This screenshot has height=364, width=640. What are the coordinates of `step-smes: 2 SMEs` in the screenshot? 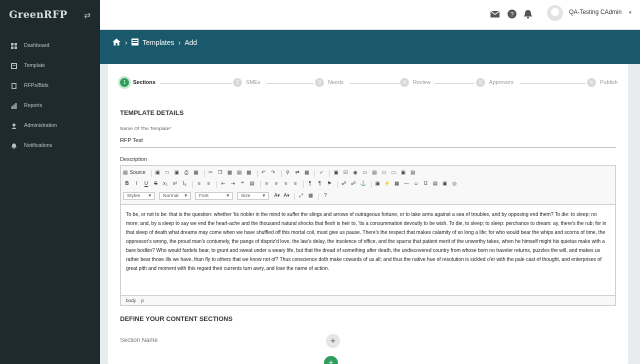 It's located at (246, 82).